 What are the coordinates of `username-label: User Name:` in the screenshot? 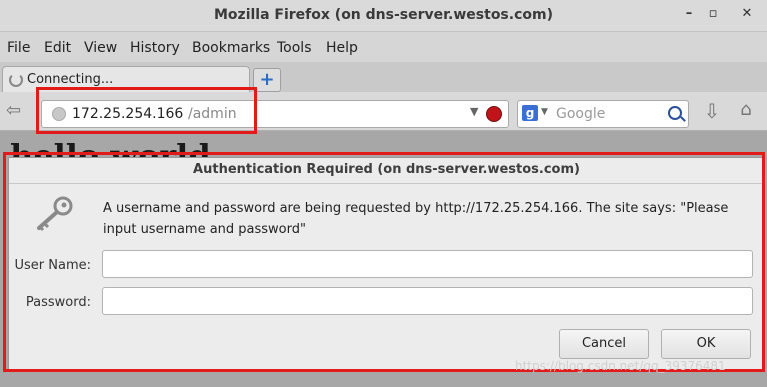 It's located at (53, 265).